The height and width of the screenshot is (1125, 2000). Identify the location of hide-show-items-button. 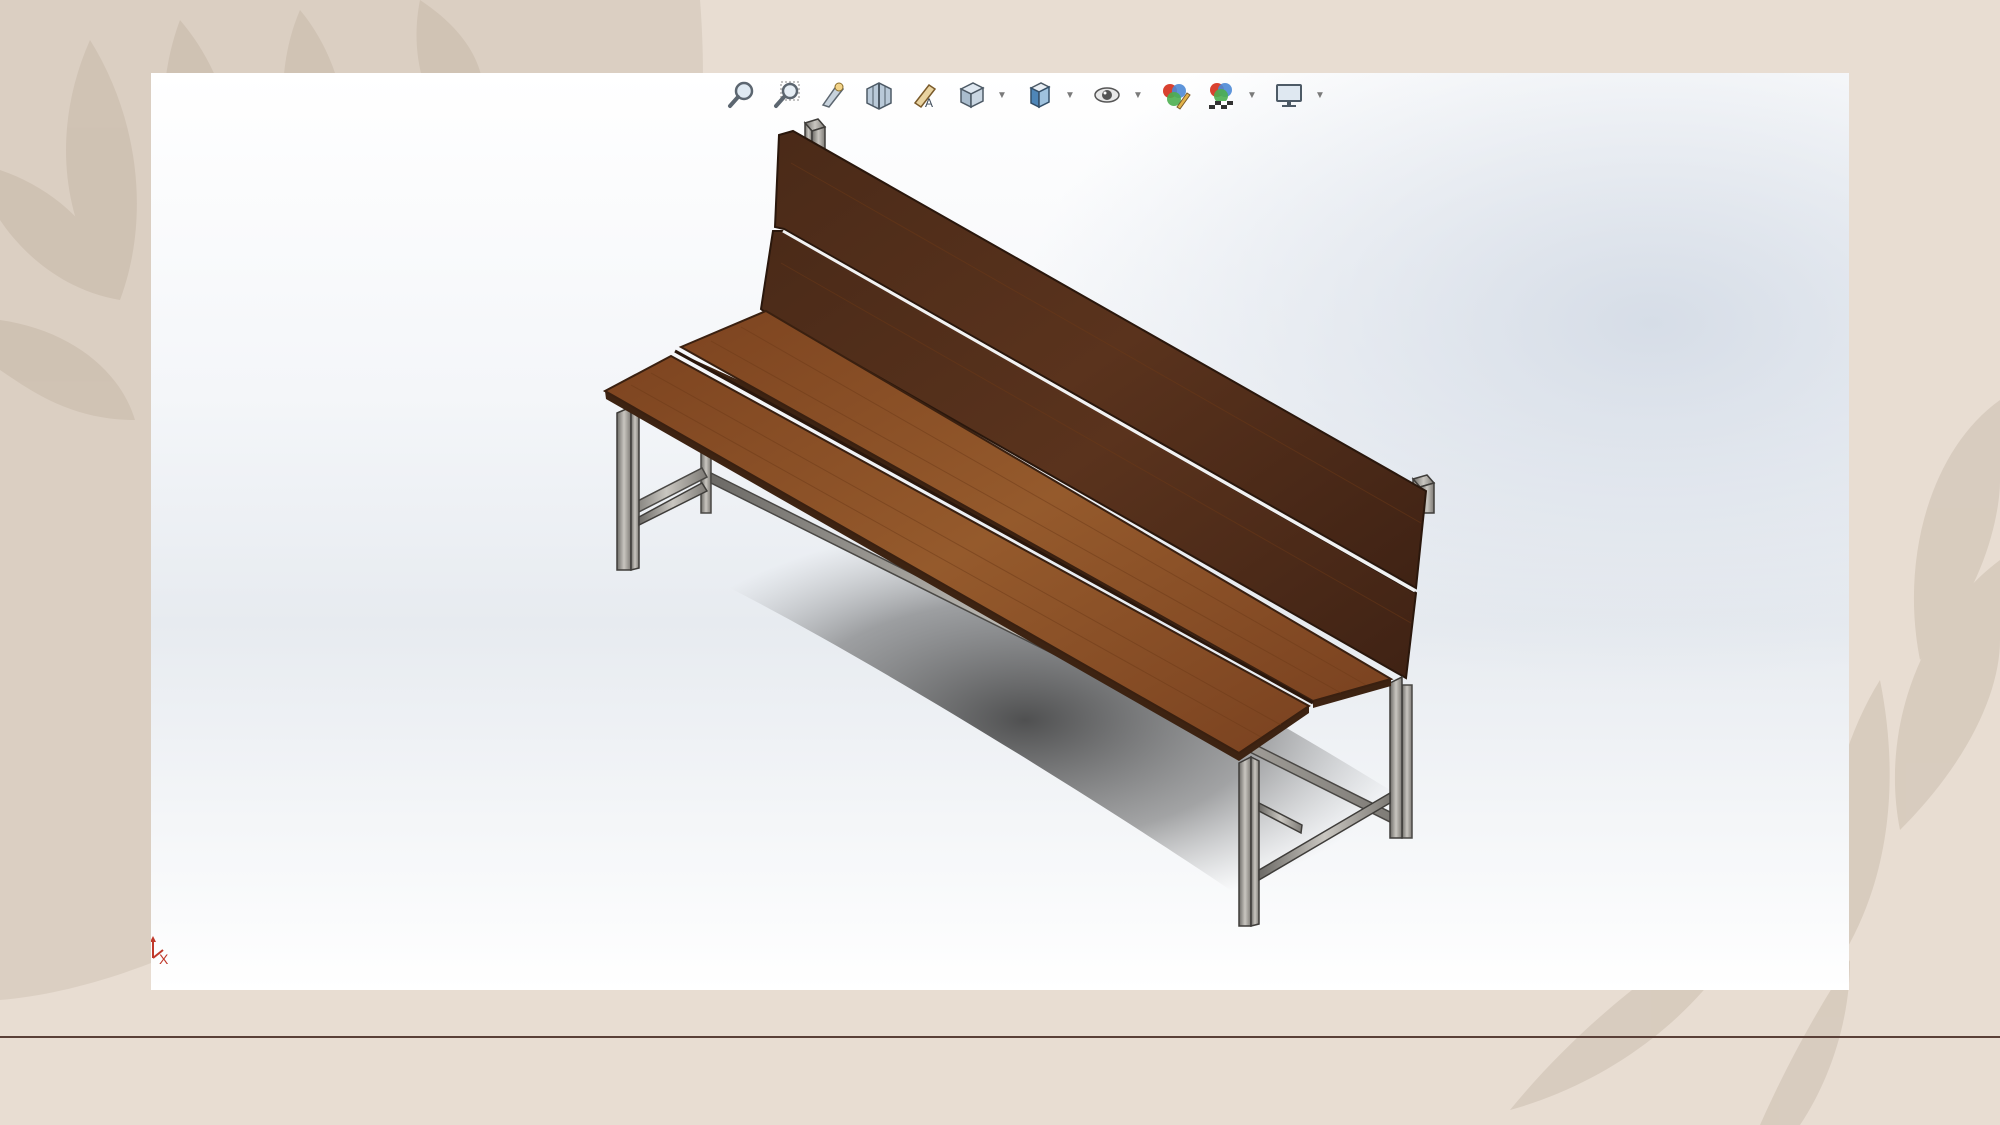
(1107, 95).